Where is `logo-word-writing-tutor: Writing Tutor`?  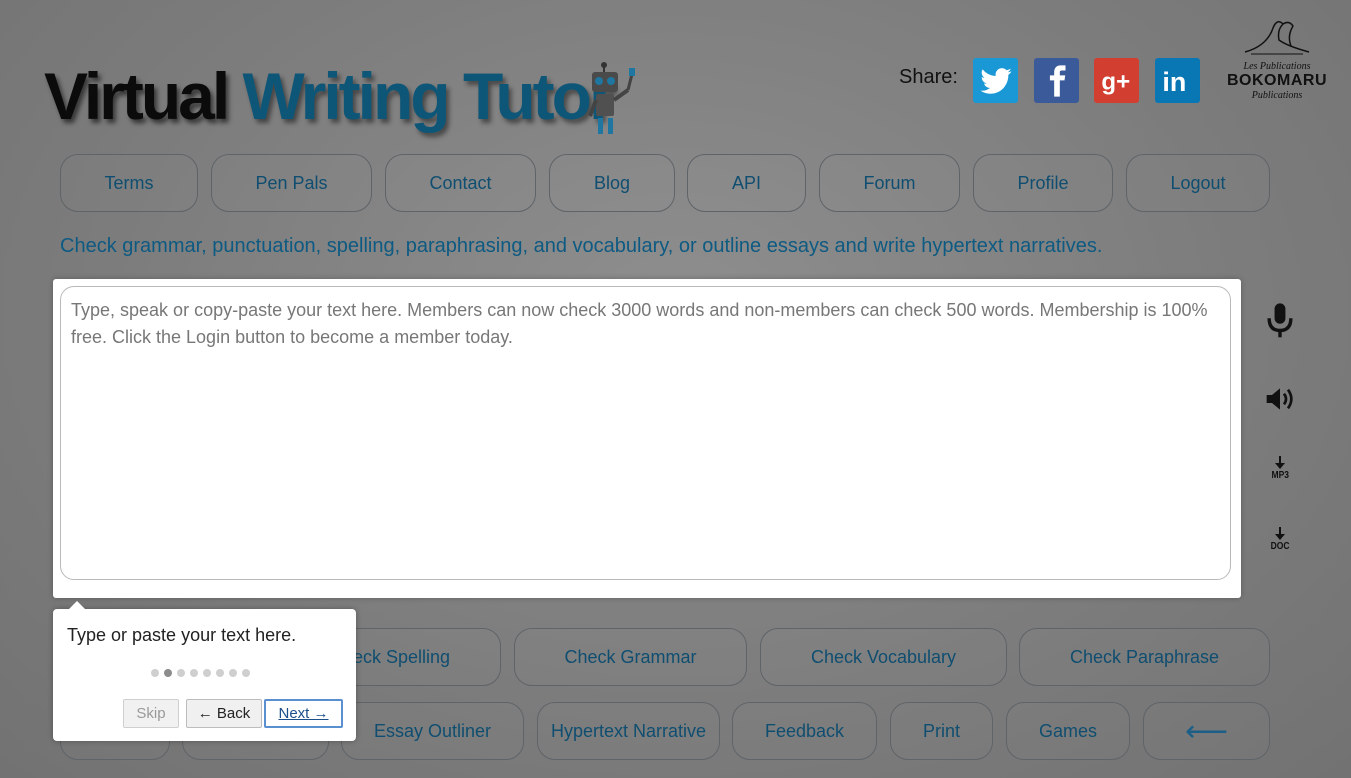 logo-word-writing-tutor: Writing Tutor is located at coordinates (428, 96).